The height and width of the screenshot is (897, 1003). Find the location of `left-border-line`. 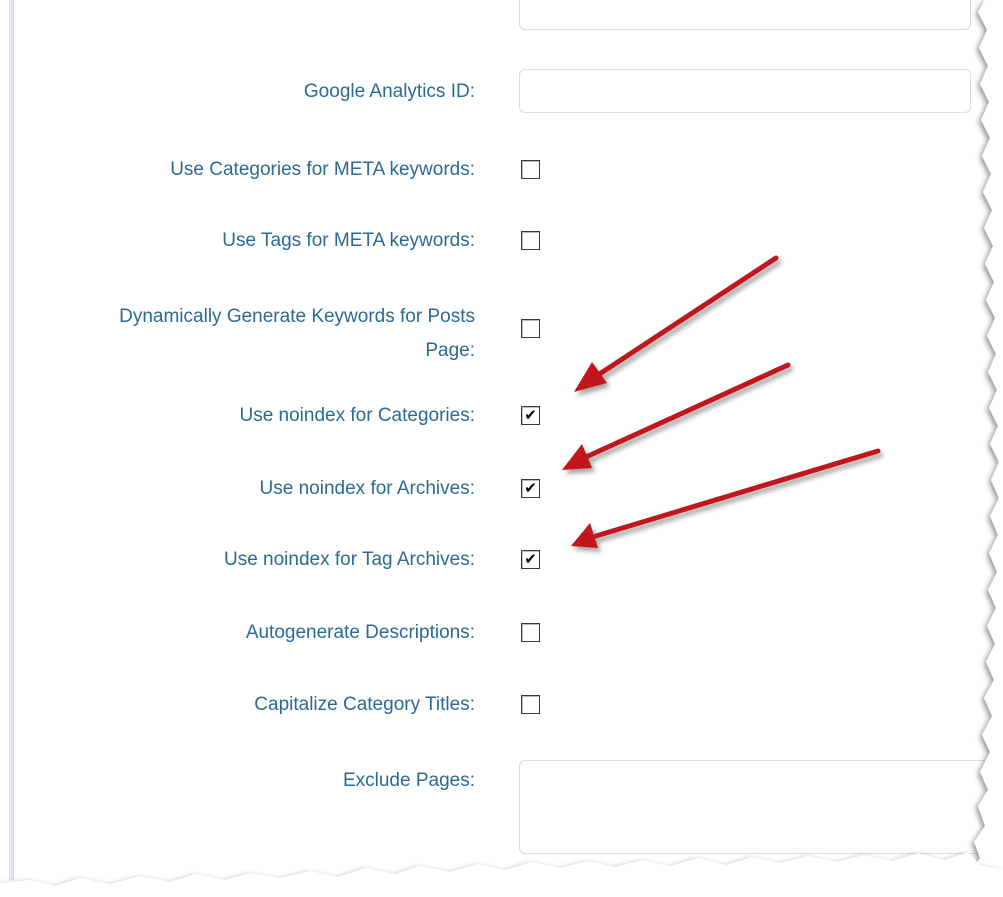

left-border-line is located at coordinates (13, 440).